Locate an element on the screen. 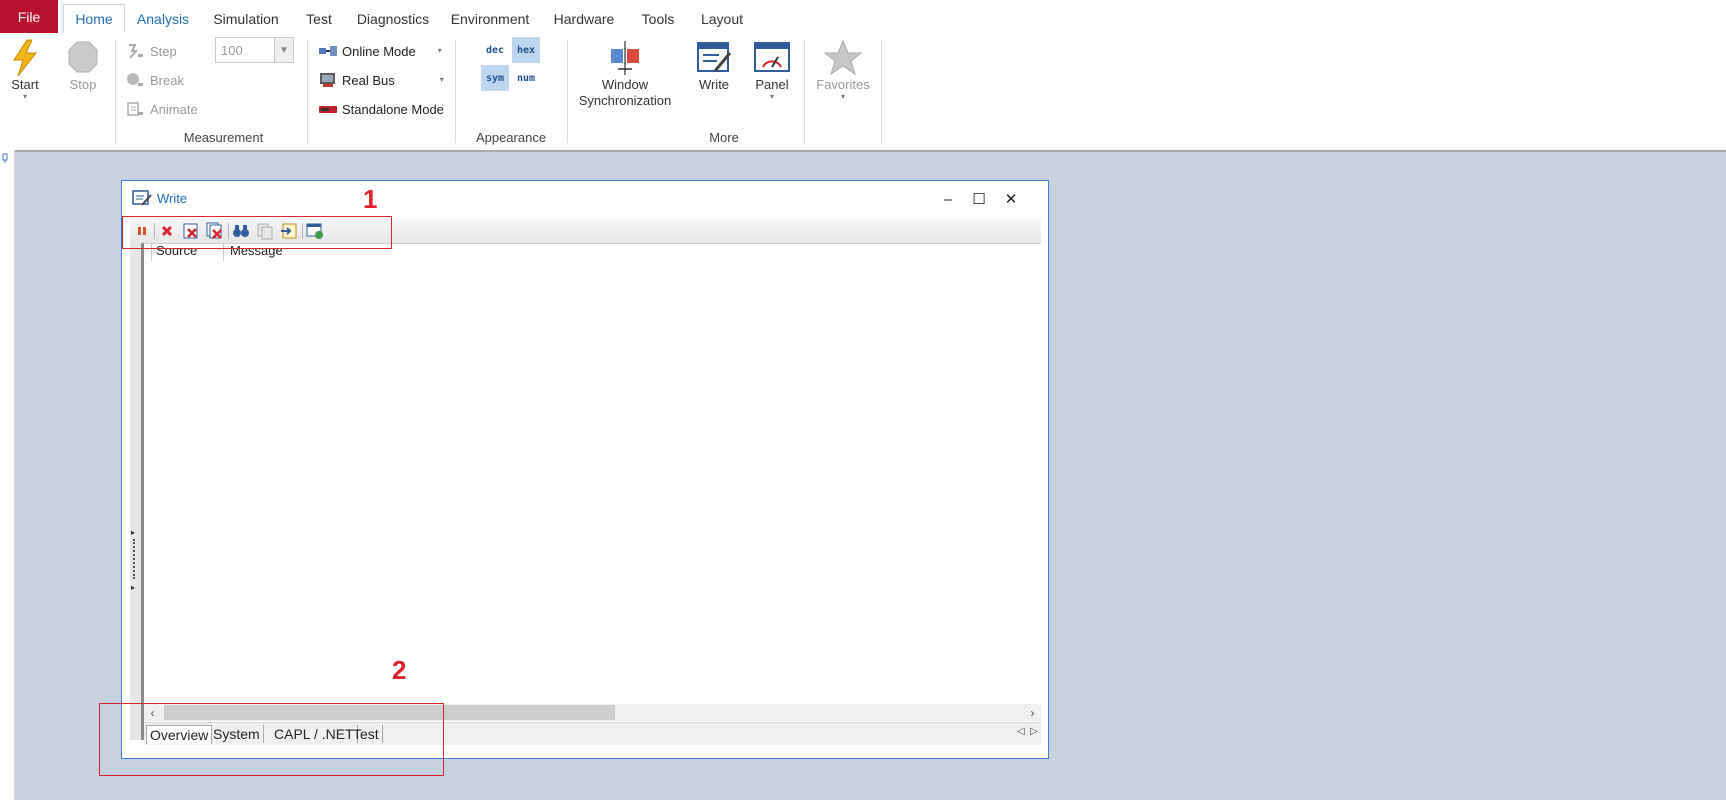  window-sync-label-1: Window is located at coordinates (625, 84).